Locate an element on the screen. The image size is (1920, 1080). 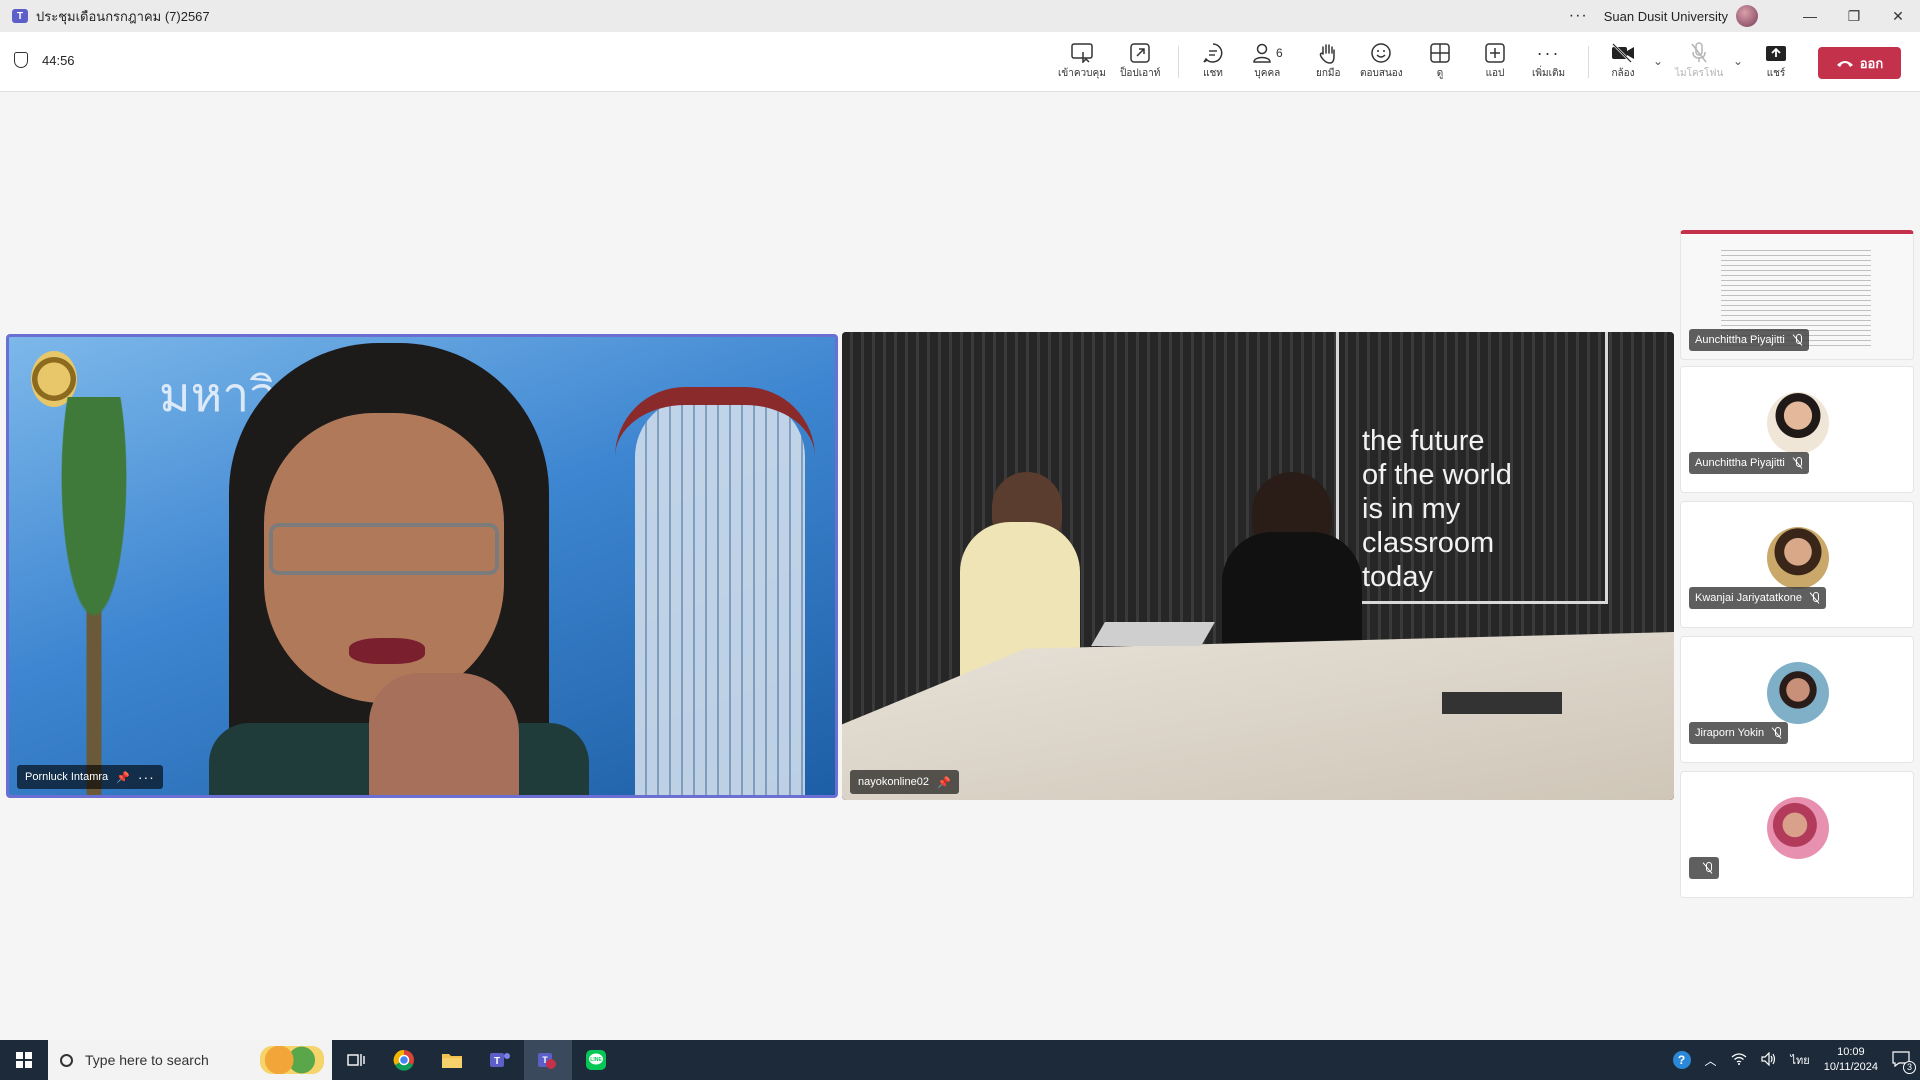
tile-more-options-button: ··· is located at coordinates (146, 777).